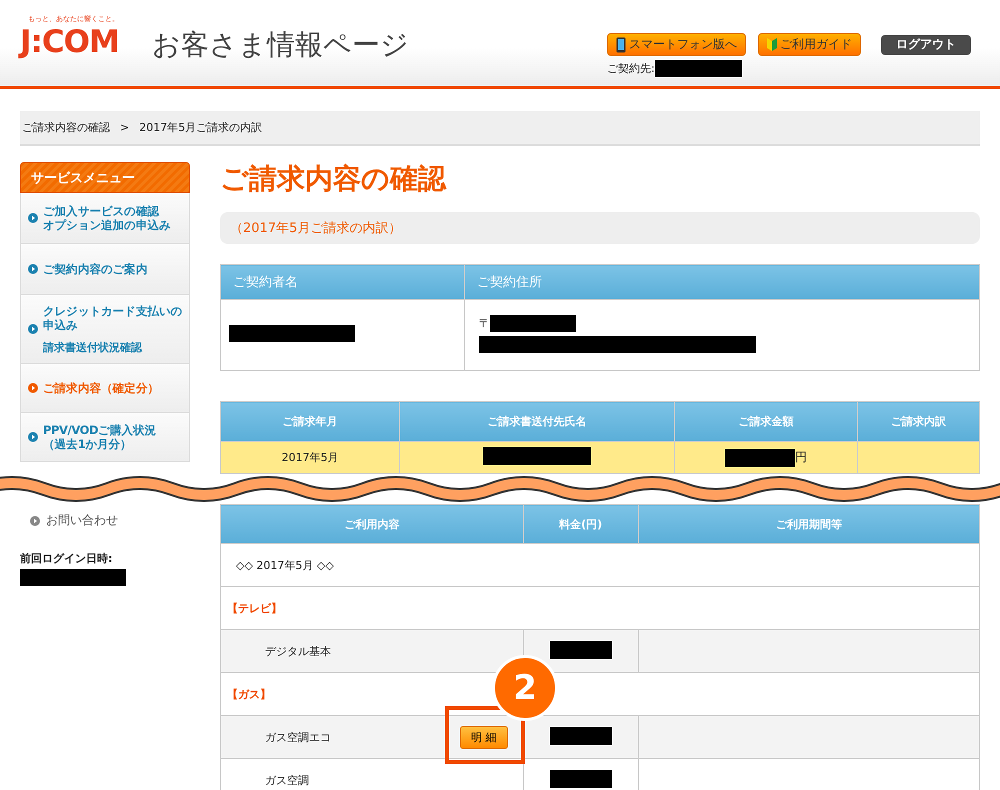 The width and height of the screenshot is (1000, 790). What do you see at coordinates (926, 44) in the screenshot?
I see `logout-button: ログアウト` at bounding box center [926, 44].